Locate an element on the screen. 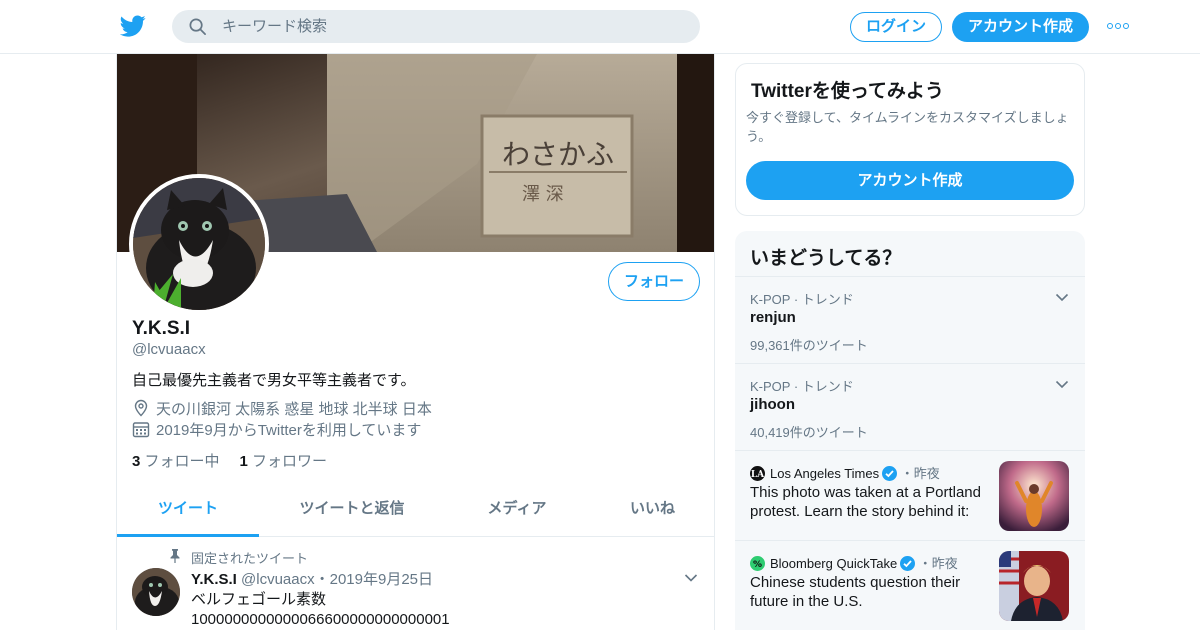 This screenshot has width=1200, height=630. search-icon is located at coordinates (197, 26).